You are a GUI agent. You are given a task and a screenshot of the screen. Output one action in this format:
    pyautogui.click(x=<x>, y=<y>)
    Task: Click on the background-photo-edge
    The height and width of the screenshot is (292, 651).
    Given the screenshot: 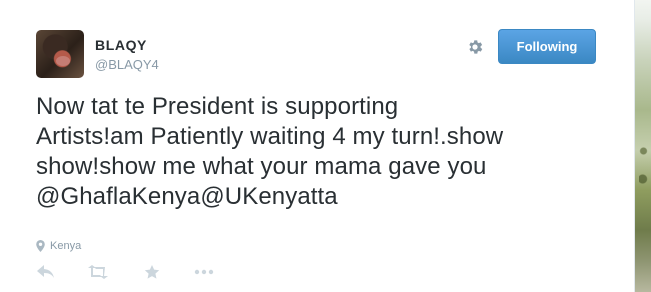 What is the action you would take?
    pyautogui.click(x=642, y=146)
    